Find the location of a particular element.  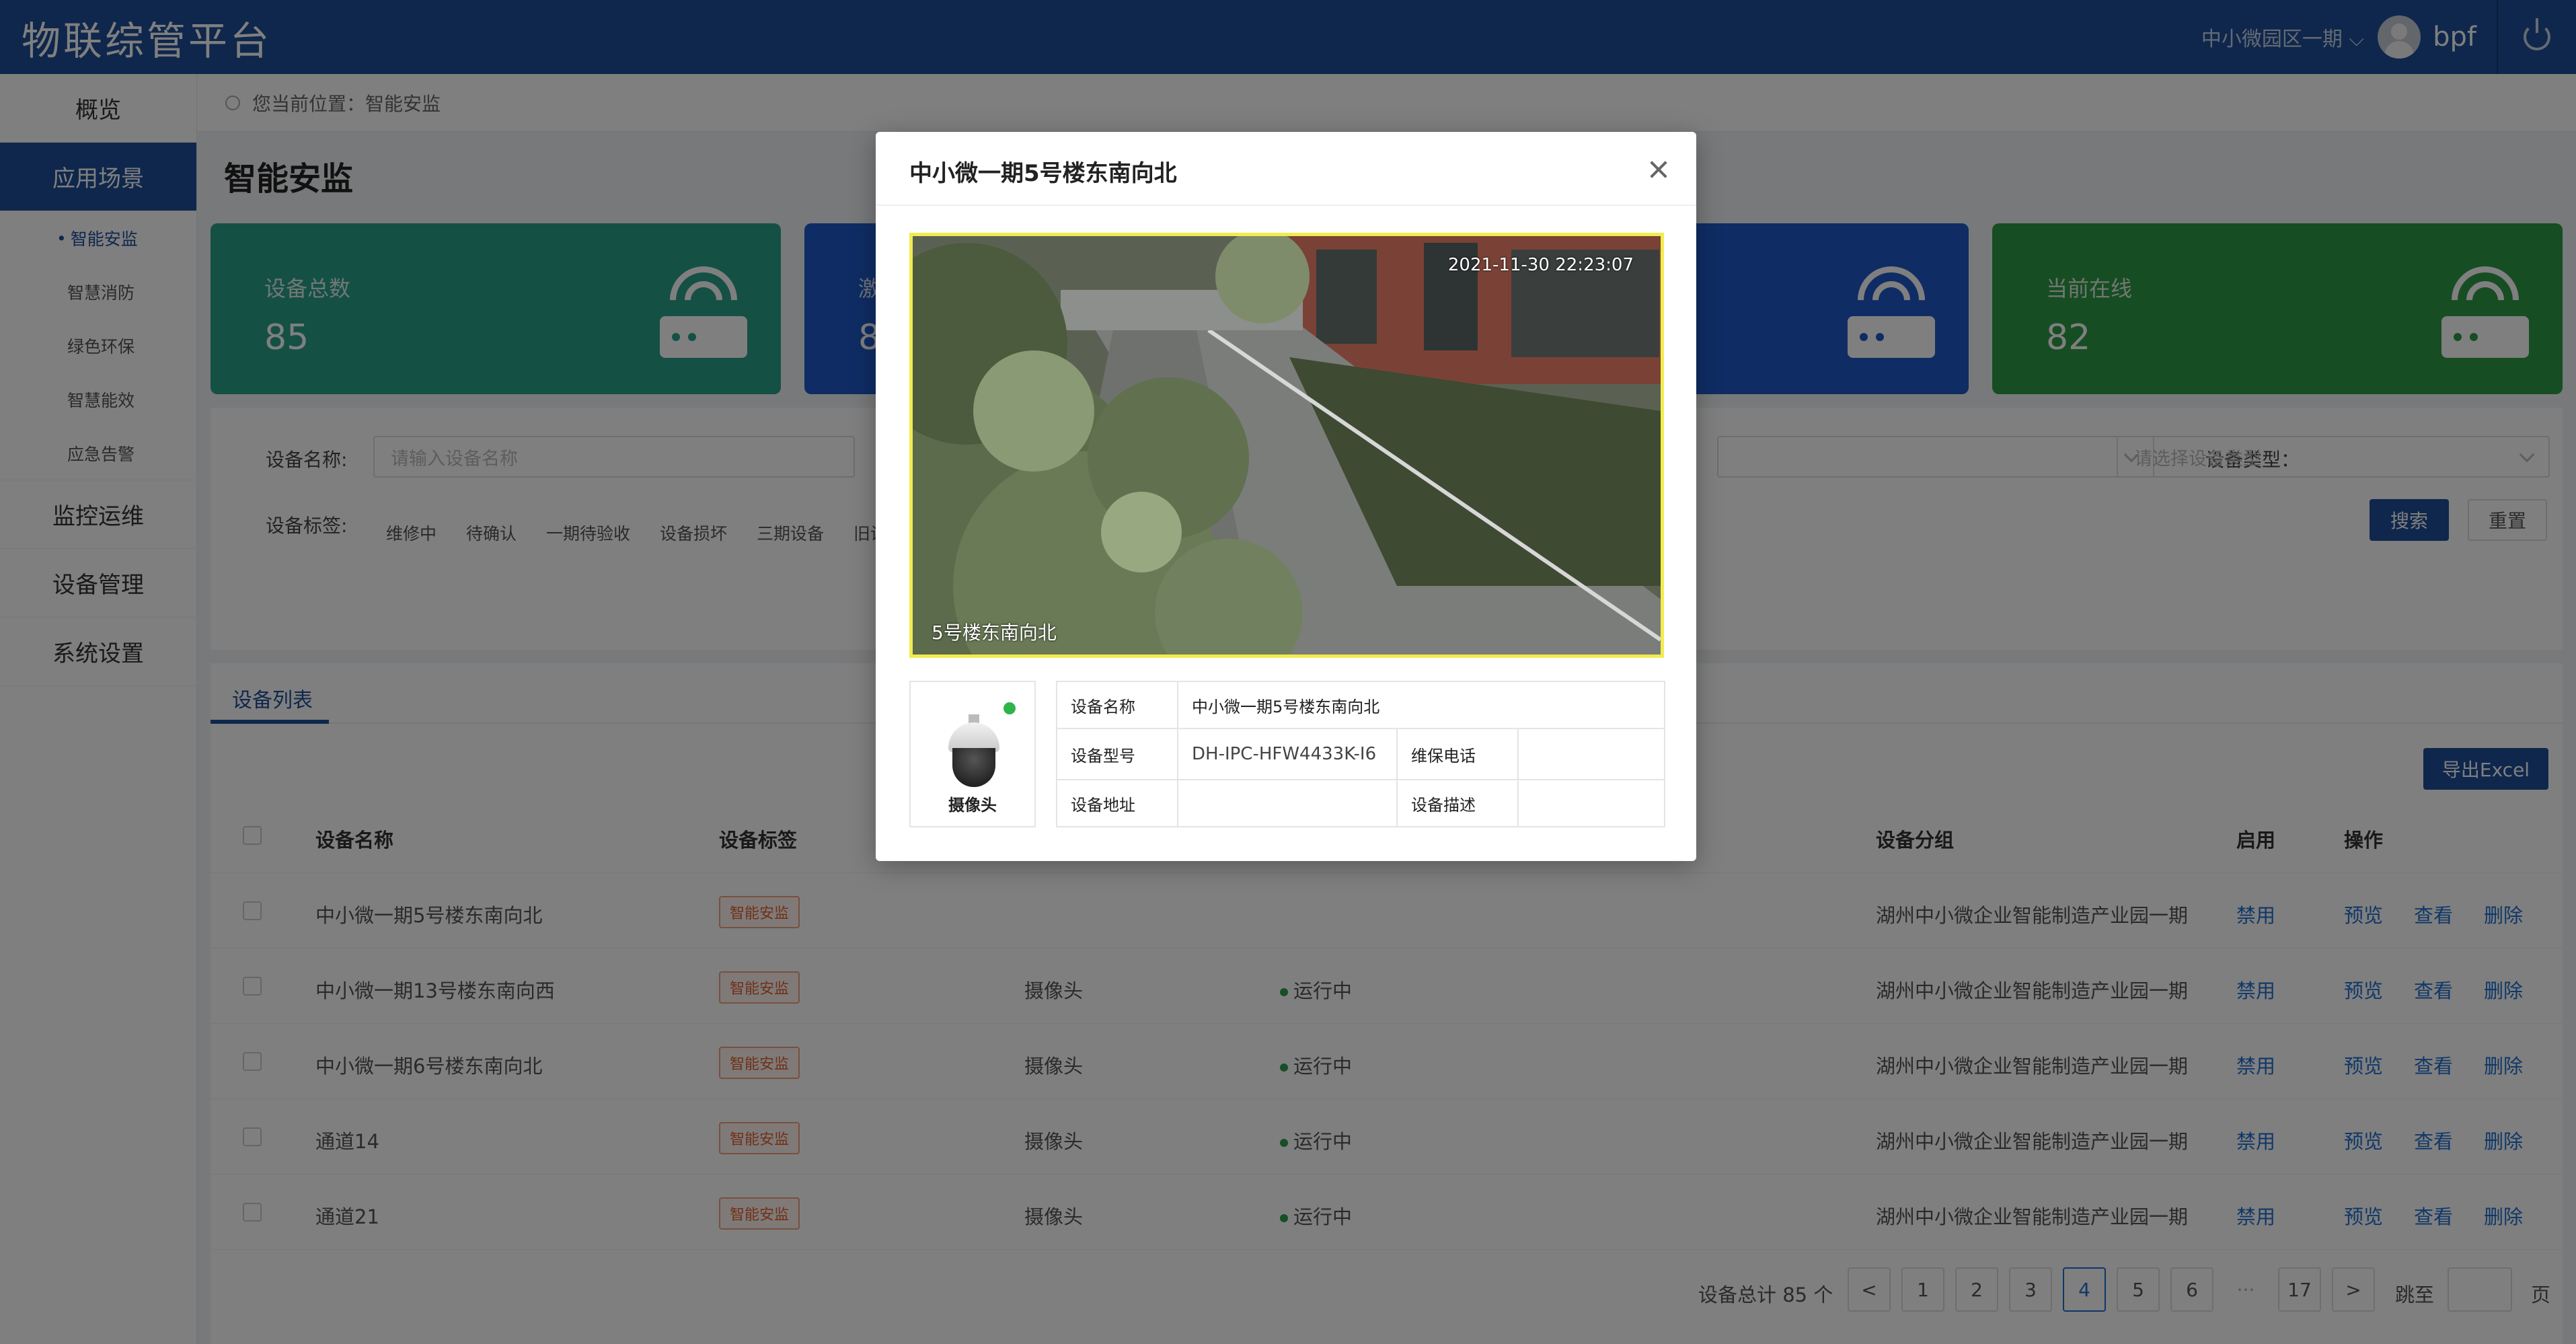

close-icon is located at coordinates (1658, 169).